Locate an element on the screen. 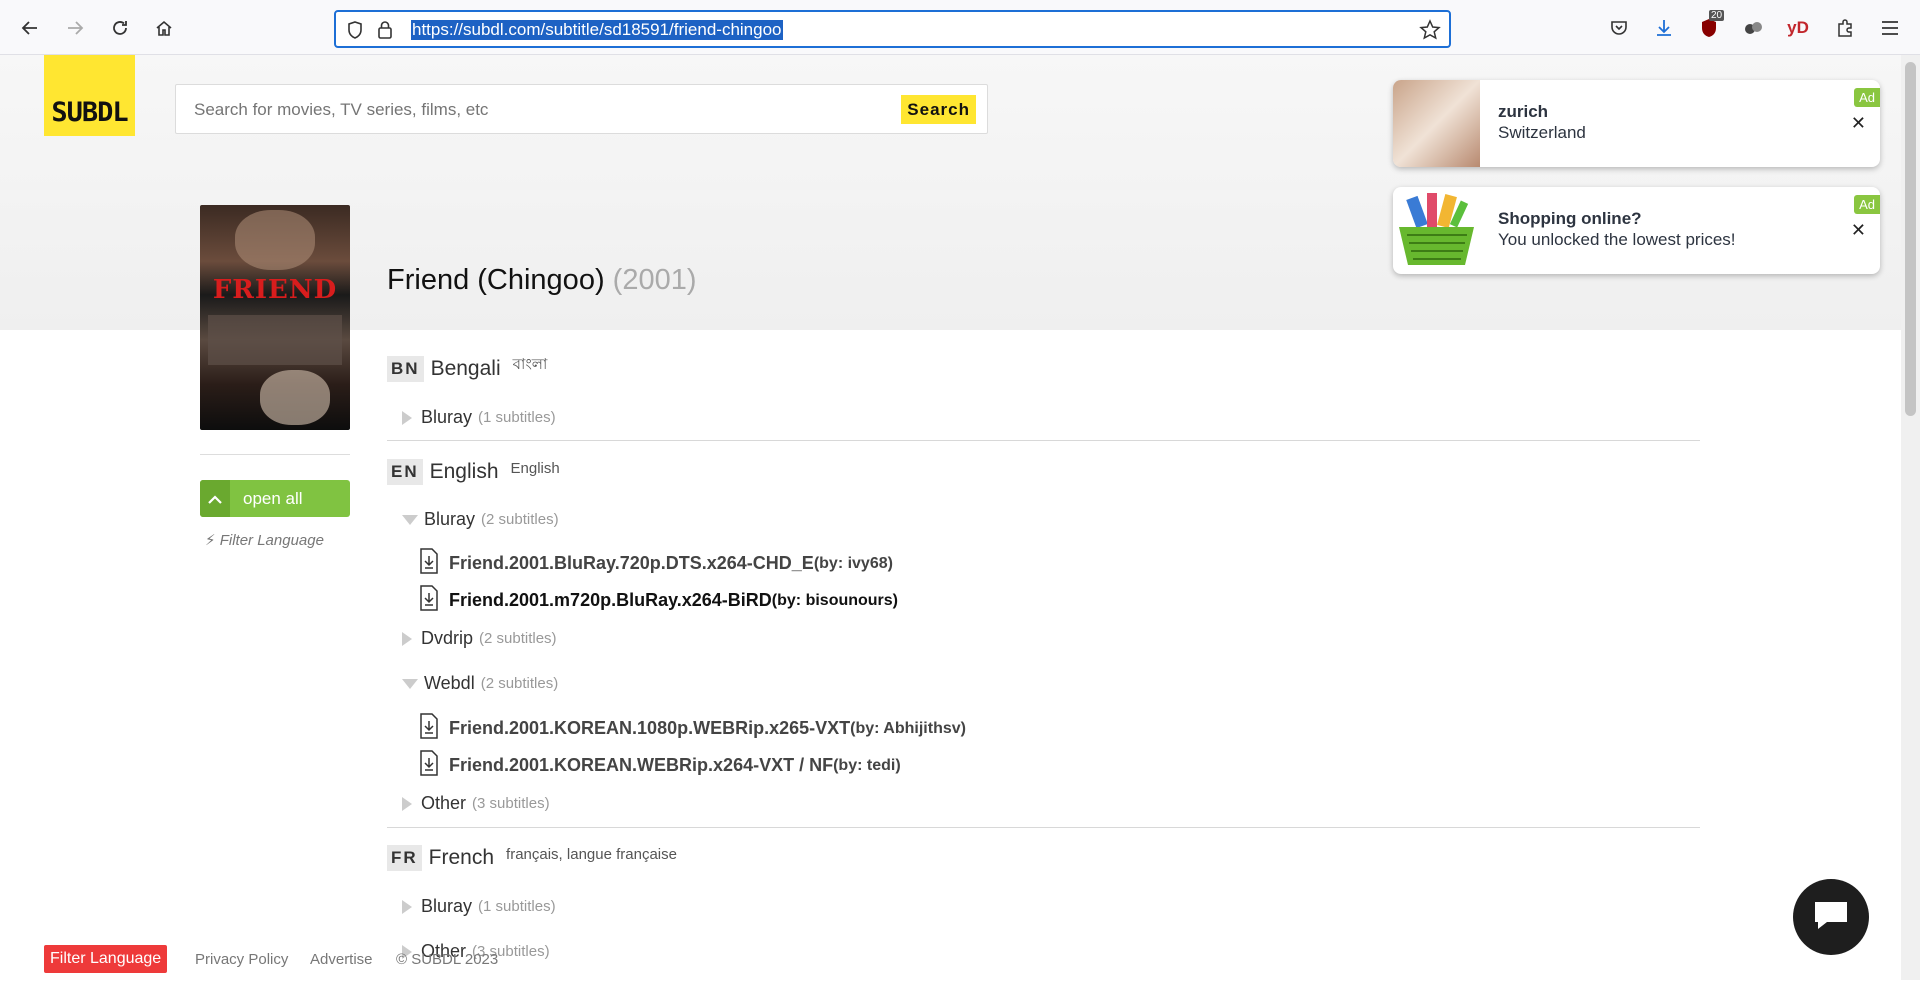  search-input is located at coordinates (534, 110).